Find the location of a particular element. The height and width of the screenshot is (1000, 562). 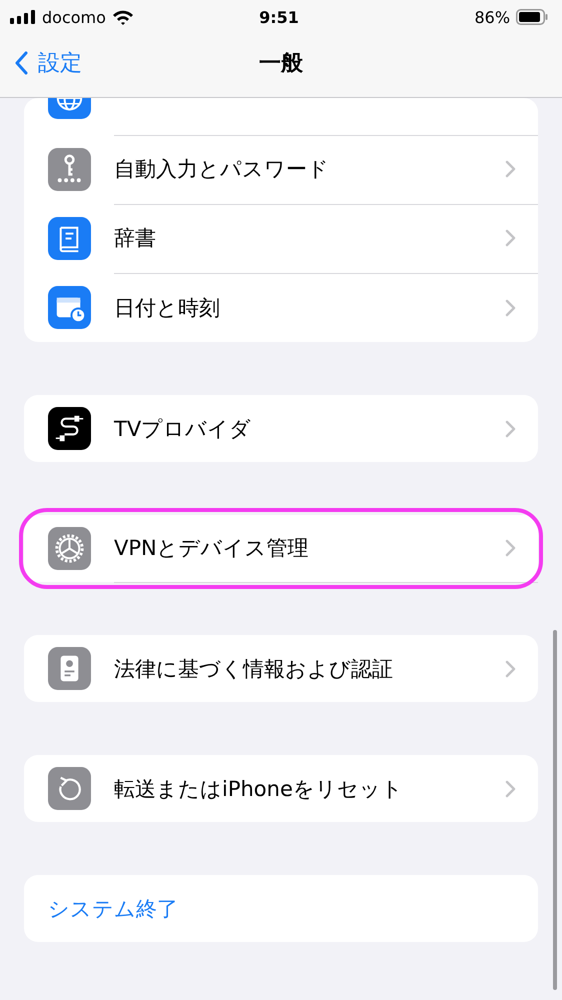

settings-row: 自動入力とパスワード is located at coordinates (281, 169).